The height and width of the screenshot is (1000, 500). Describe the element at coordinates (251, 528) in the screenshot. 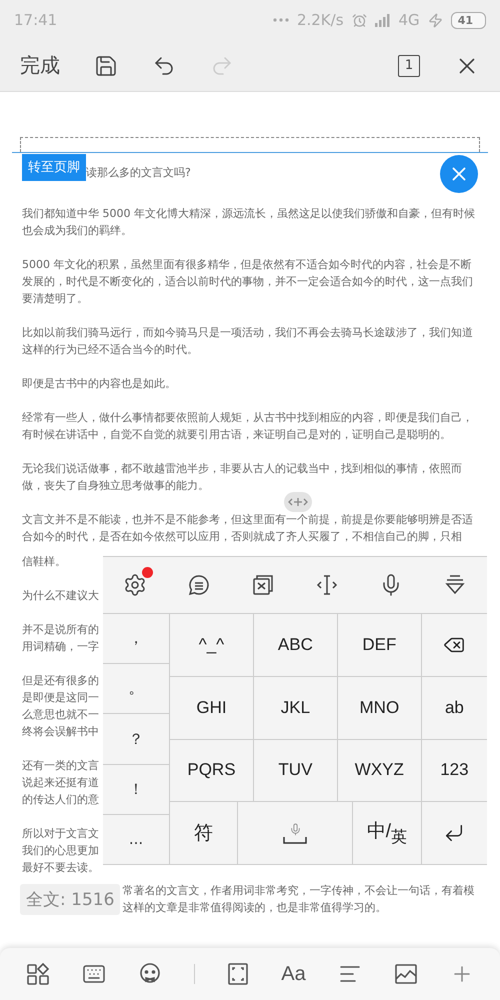

I see `body-paragraph: 文言文并不是不能读，也并不是不能参考，但这里面有一个前提，前提是你要能够明辨是否适合如今的时代，是否在如今依然可以应用，否则就成了齐人买履了，不相信自己的脚，只相` at that location.